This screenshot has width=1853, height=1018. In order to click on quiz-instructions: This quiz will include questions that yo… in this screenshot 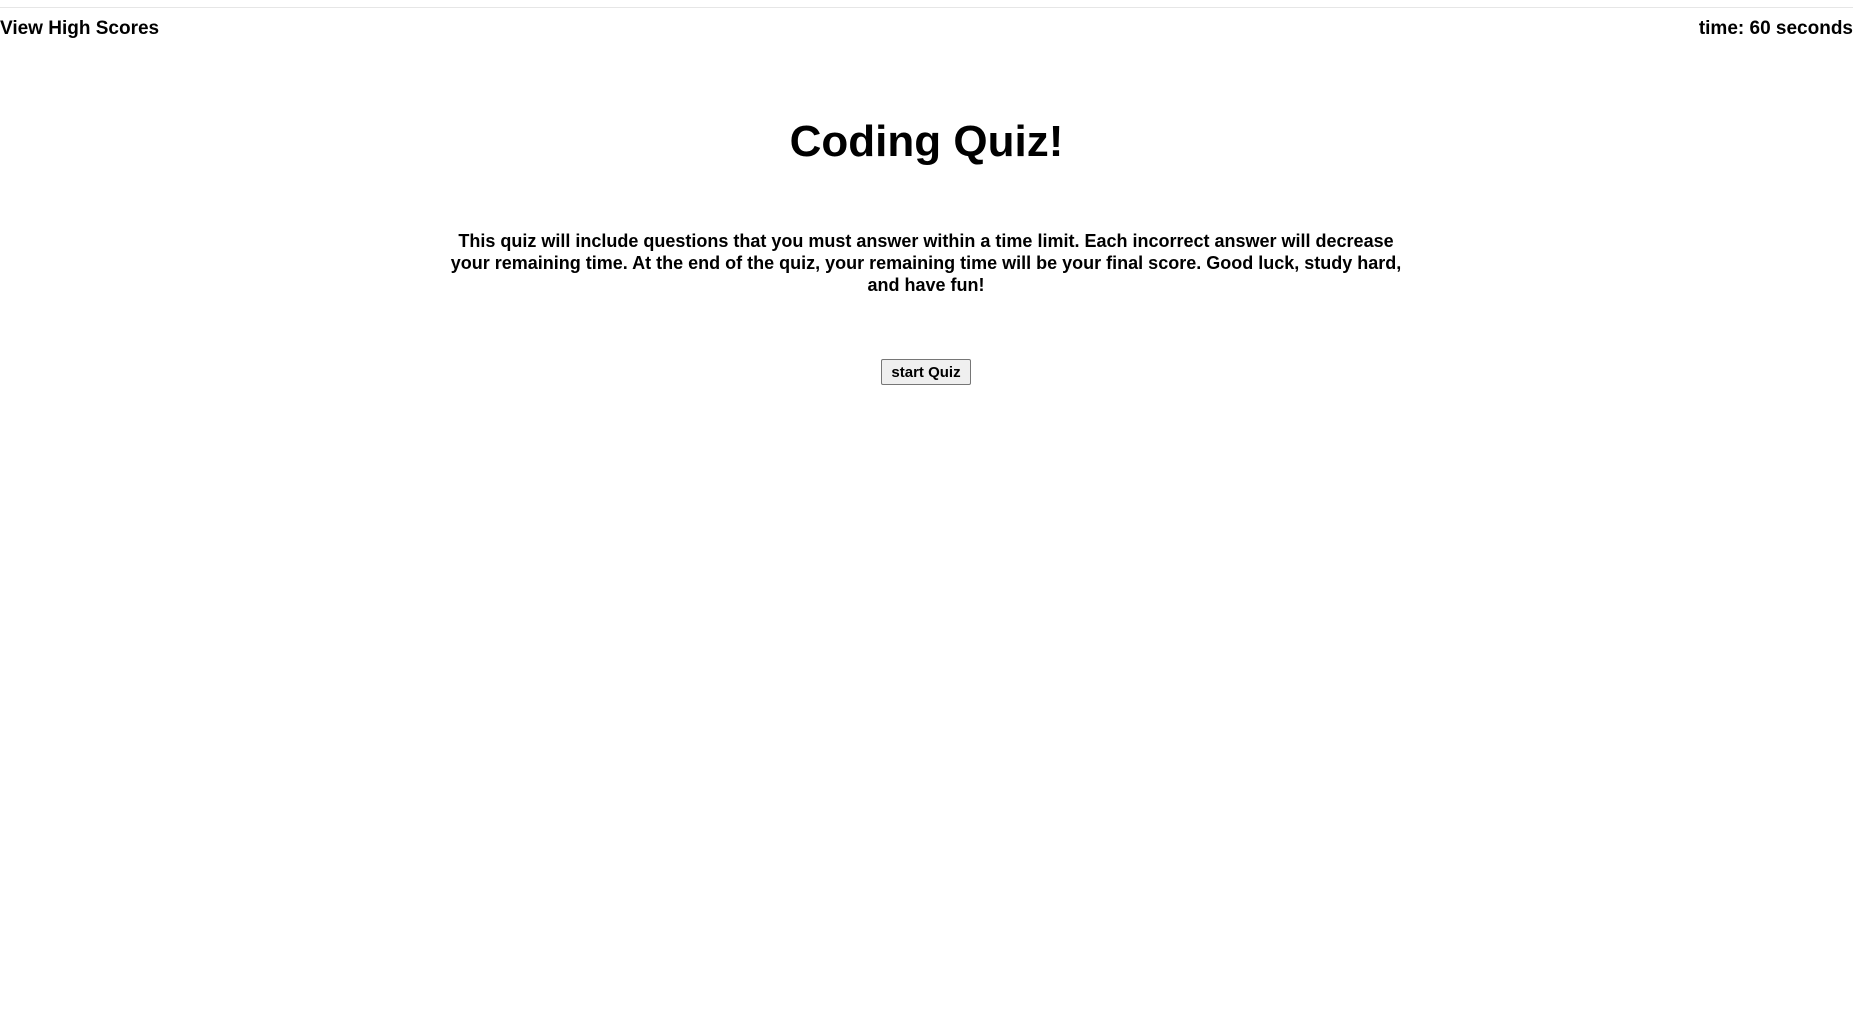, I will do `click(926, 263)`.